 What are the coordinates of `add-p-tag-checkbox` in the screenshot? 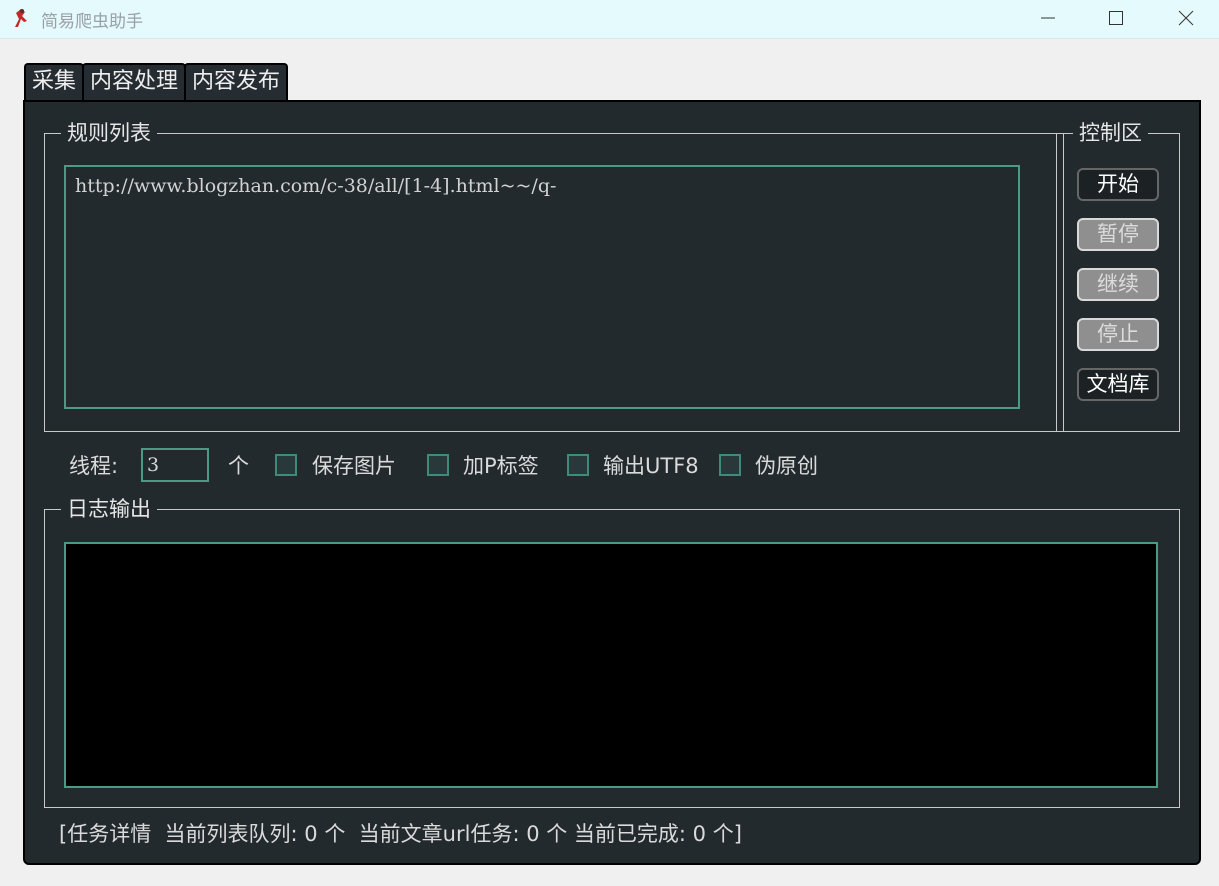 It's located at (438, 465).